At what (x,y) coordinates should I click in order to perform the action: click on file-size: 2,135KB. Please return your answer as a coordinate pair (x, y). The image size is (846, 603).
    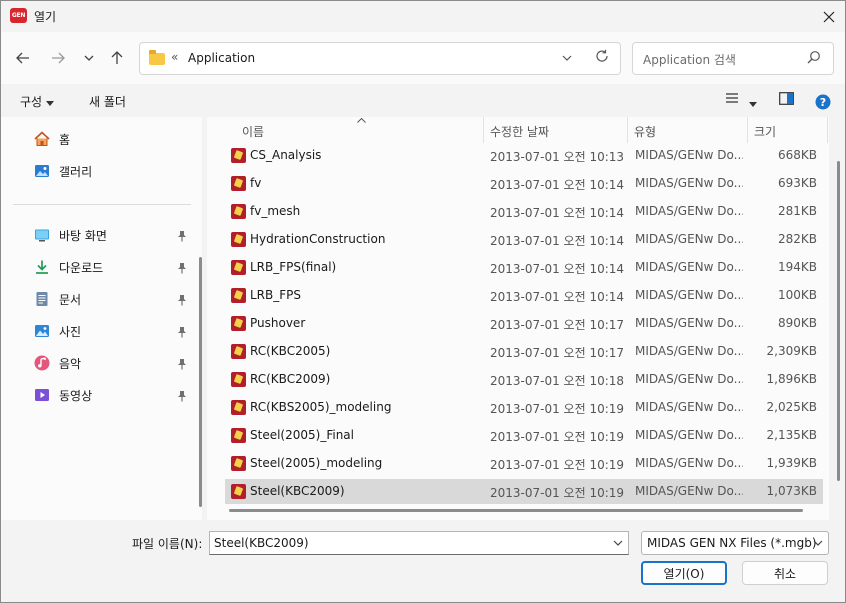
    Looking at the image, I should click on (791, 435).